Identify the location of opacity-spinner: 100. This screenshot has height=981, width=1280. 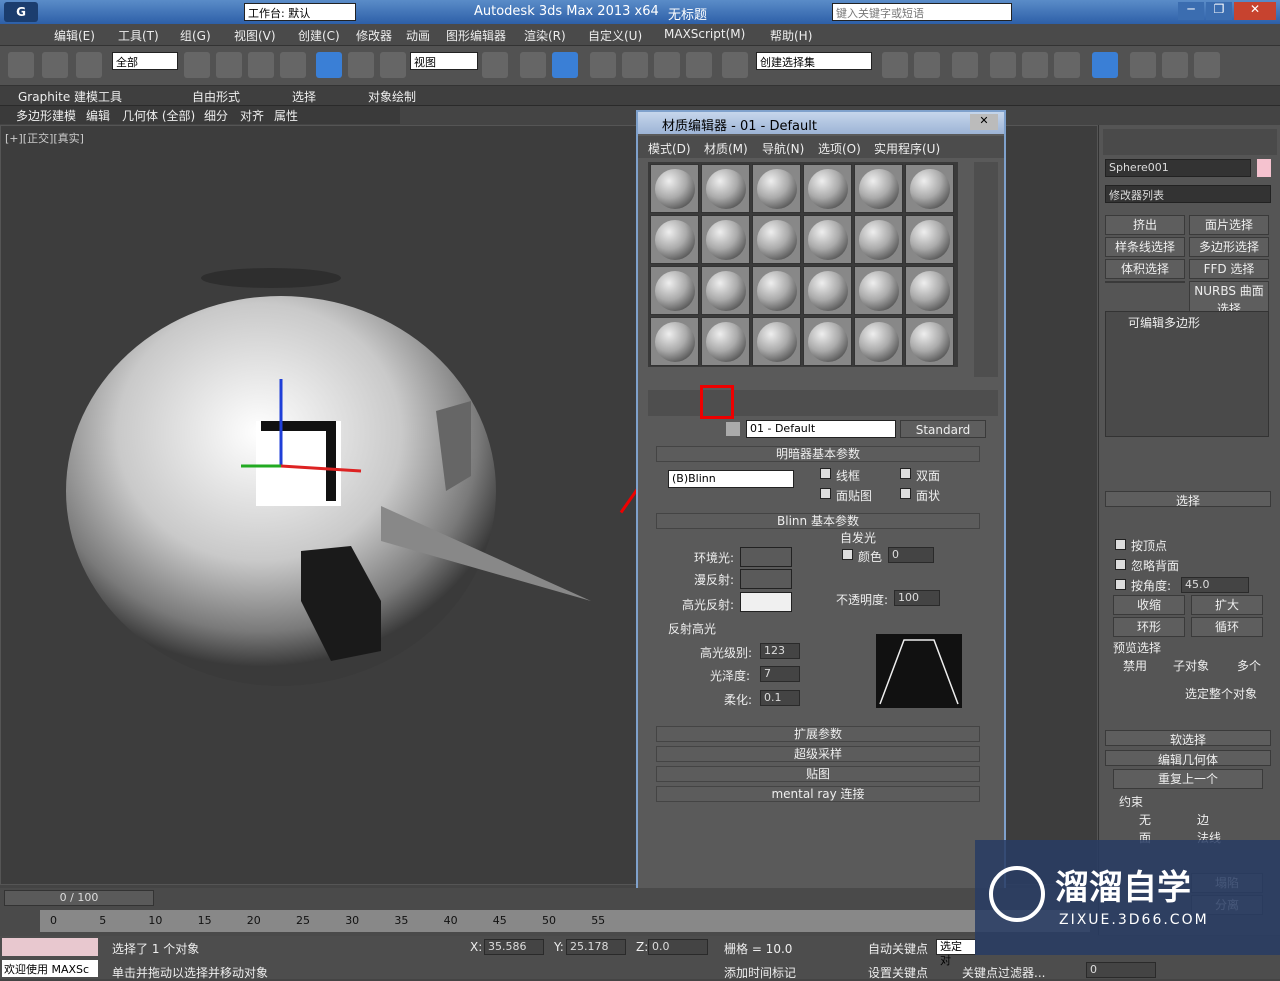
(917, 598).